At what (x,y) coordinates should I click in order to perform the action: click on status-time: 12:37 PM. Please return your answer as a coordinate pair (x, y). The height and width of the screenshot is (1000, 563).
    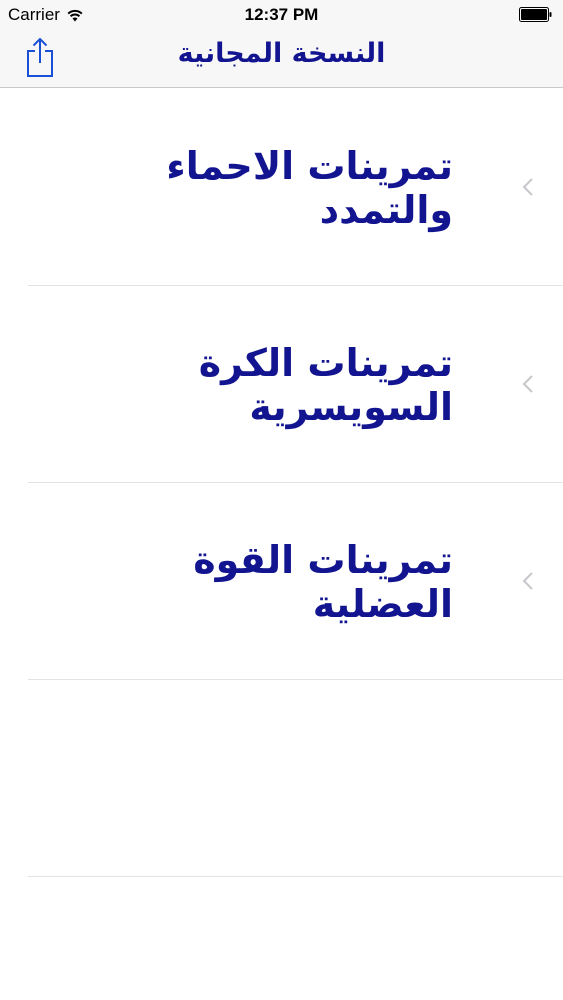
    Looking at the image, I should click on (281, 14).